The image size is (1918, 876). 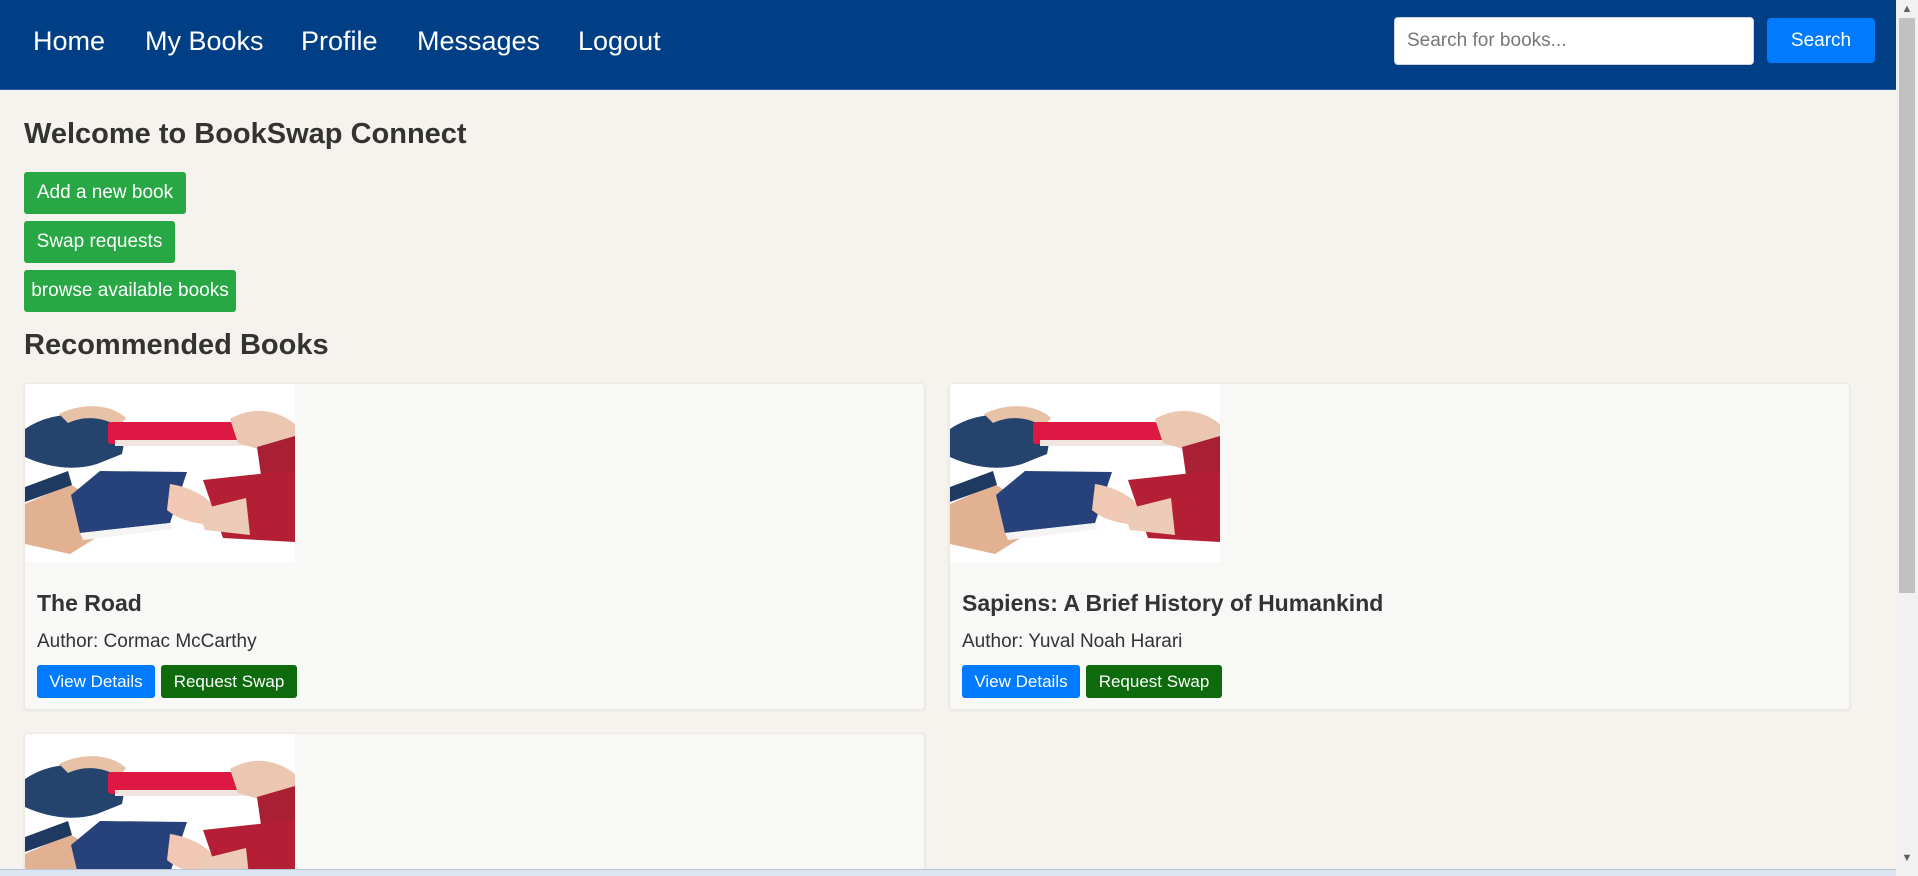 I want to click on nav-profile-link: Profile, so click(x=339, y=41).